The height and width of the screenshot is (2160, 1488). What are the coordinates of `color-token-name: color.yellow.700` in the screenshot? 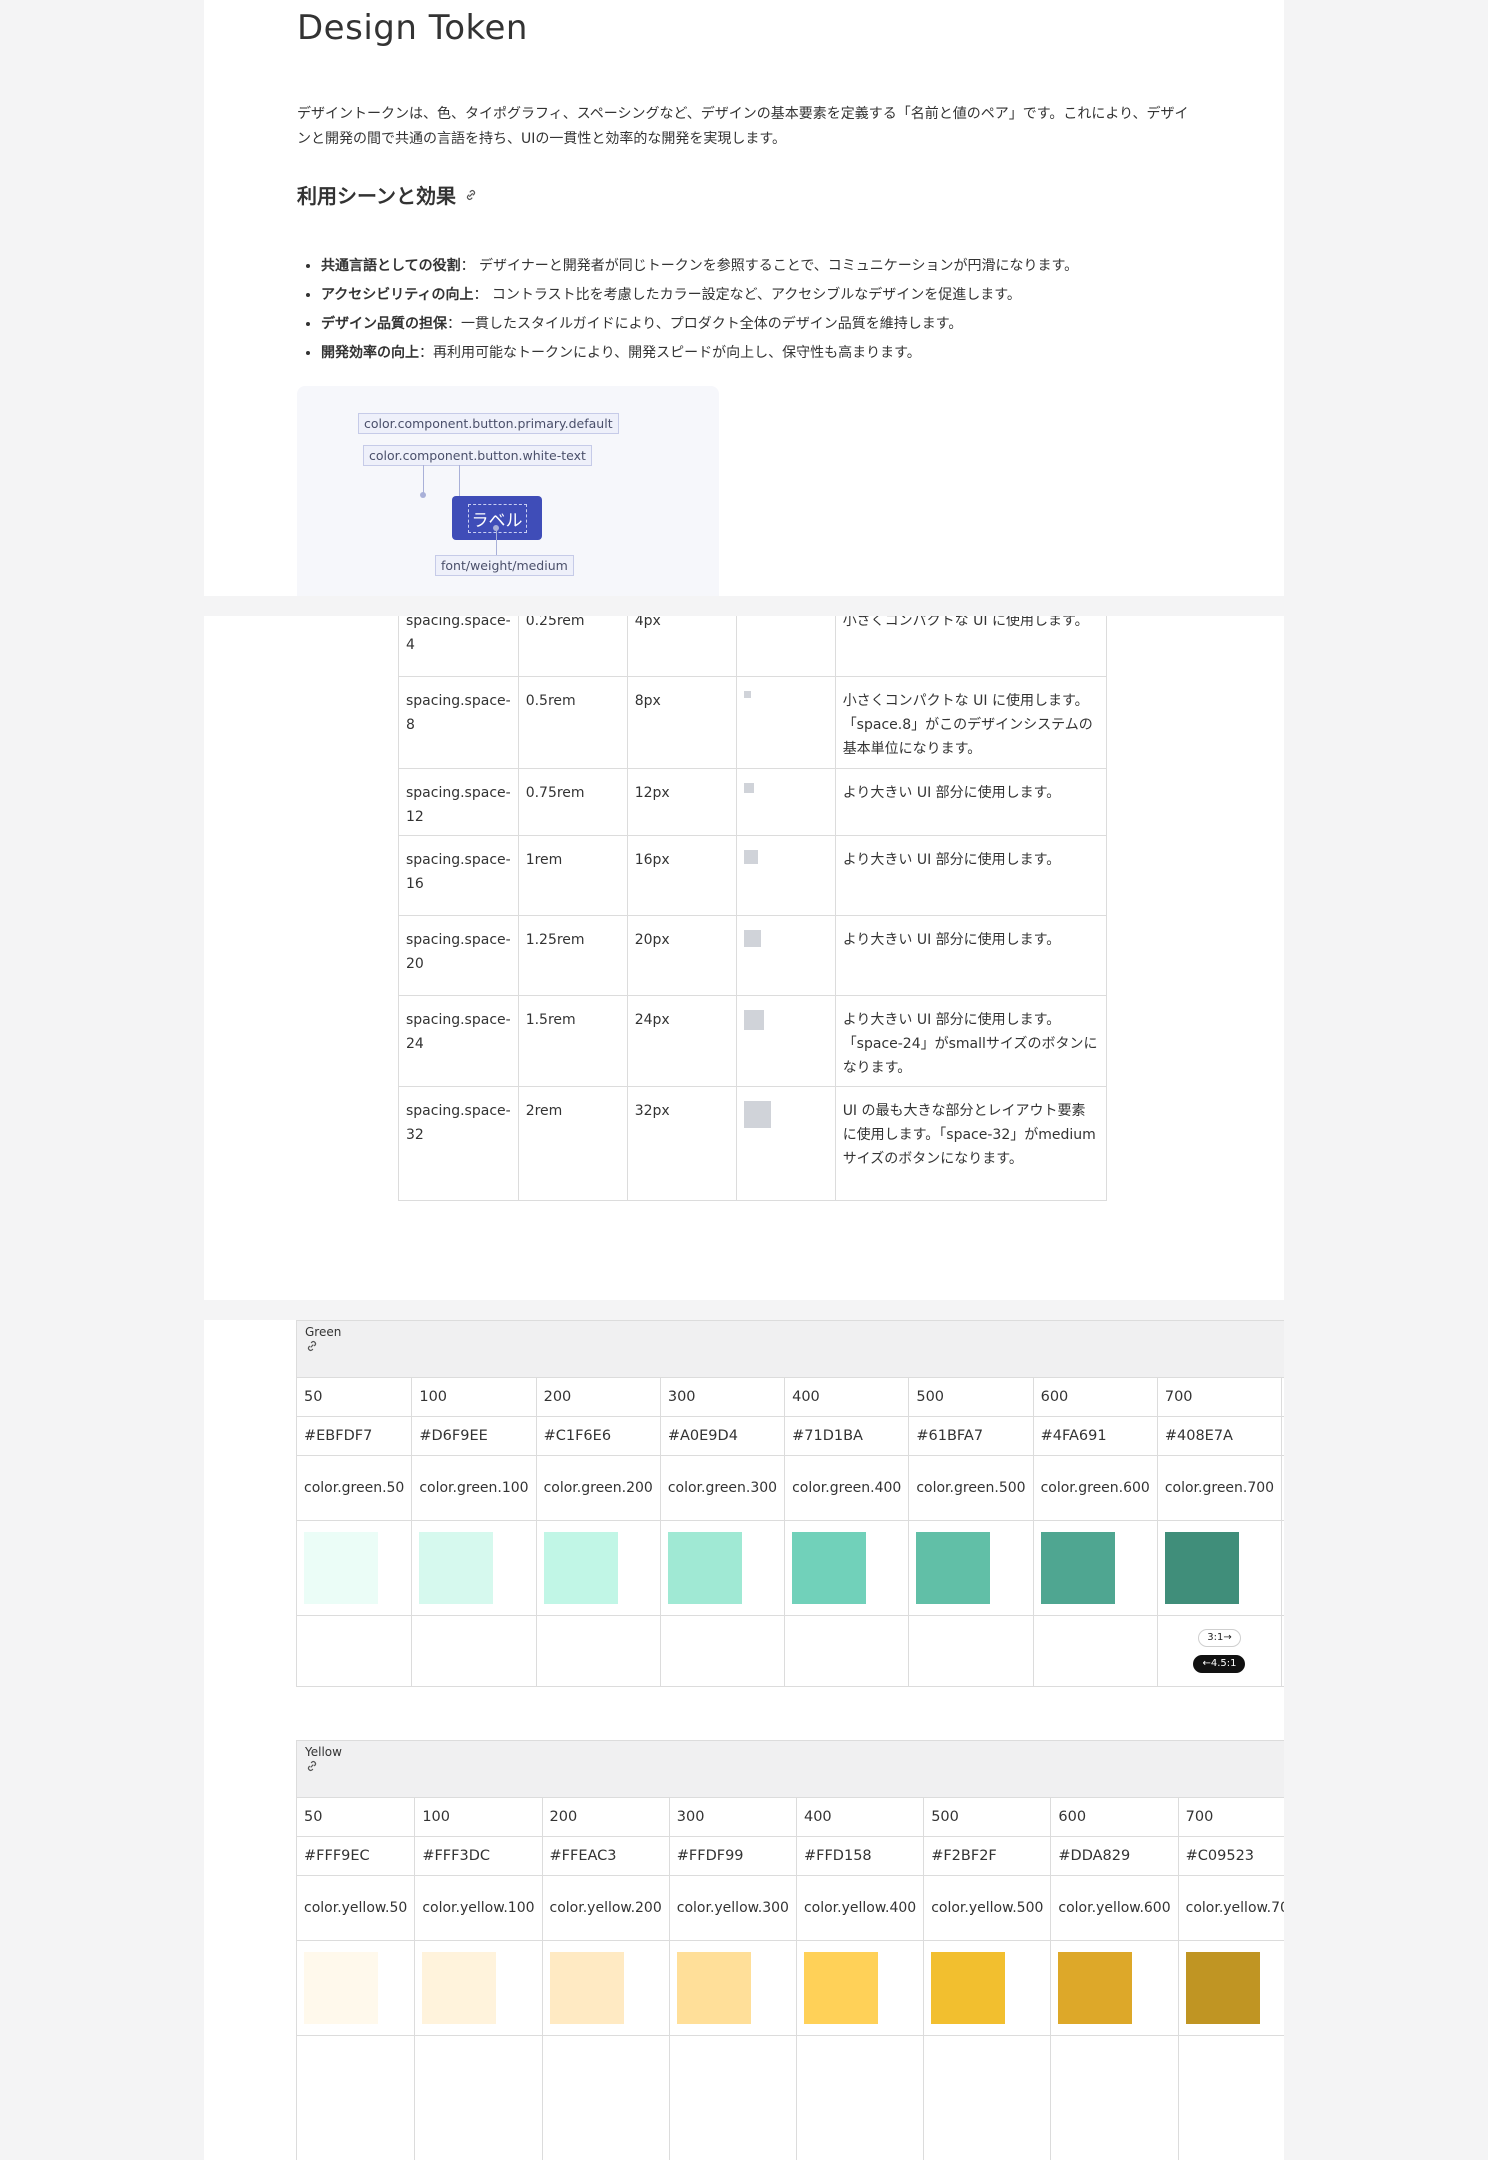 It's located at (1230, 1908).